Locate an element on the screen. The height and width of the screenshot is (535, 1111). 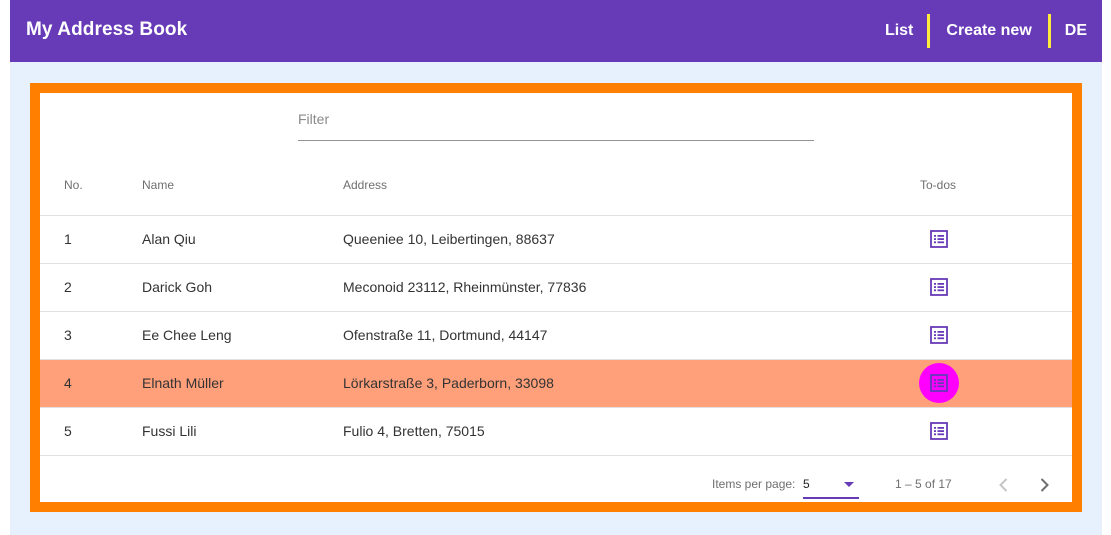
table-row: 5 Fussi Lili Fulio 4, Bretten, 75015 is located at coordinates (556, 431).